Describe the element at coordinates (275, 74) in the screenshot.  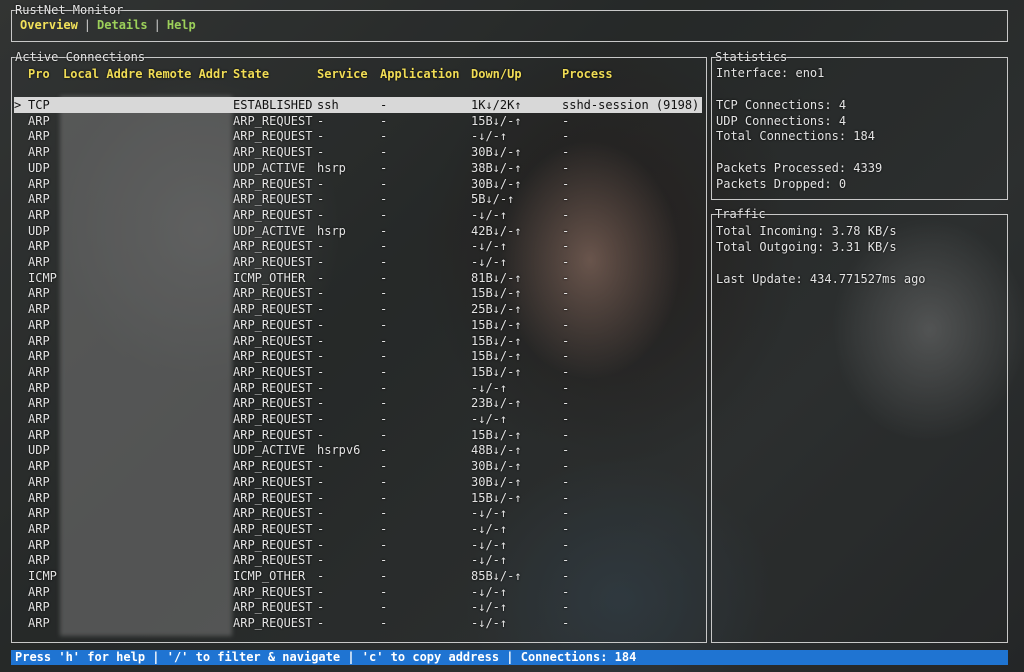
I see `column-header-state: State` at that location.